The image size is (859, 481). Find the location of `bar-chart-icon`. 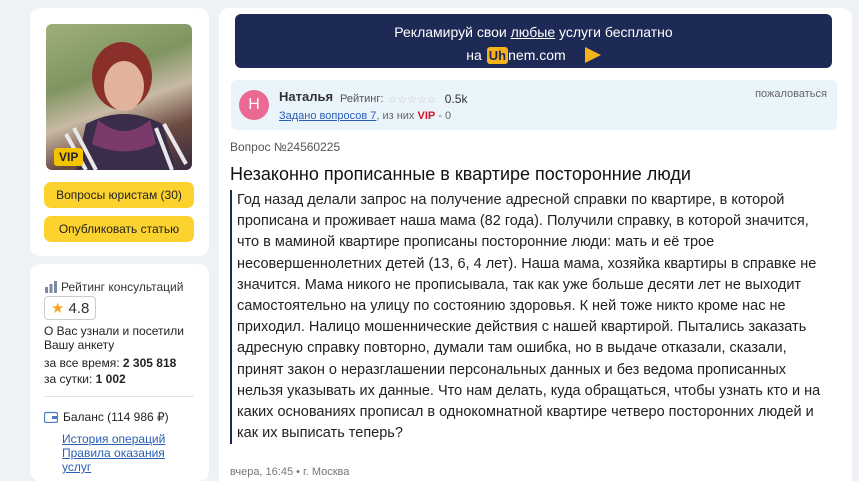

bar-chart-icon is located at coordinates (51, 287).